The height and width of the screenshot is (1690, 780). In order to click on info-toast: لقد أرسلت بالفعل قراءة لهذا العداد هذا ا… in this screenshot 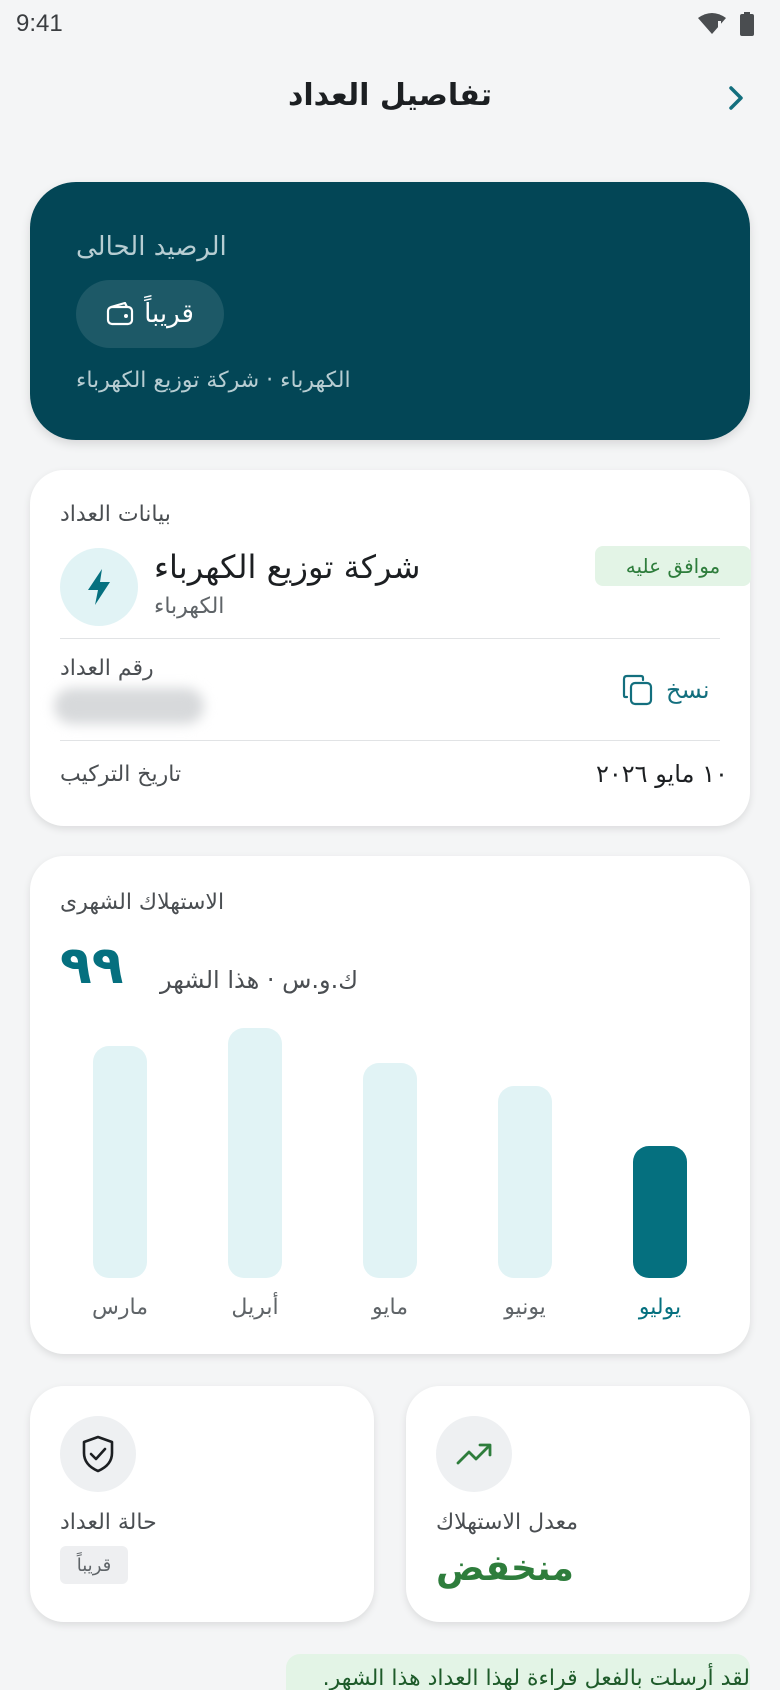, I will do `click(518, 1672)`.